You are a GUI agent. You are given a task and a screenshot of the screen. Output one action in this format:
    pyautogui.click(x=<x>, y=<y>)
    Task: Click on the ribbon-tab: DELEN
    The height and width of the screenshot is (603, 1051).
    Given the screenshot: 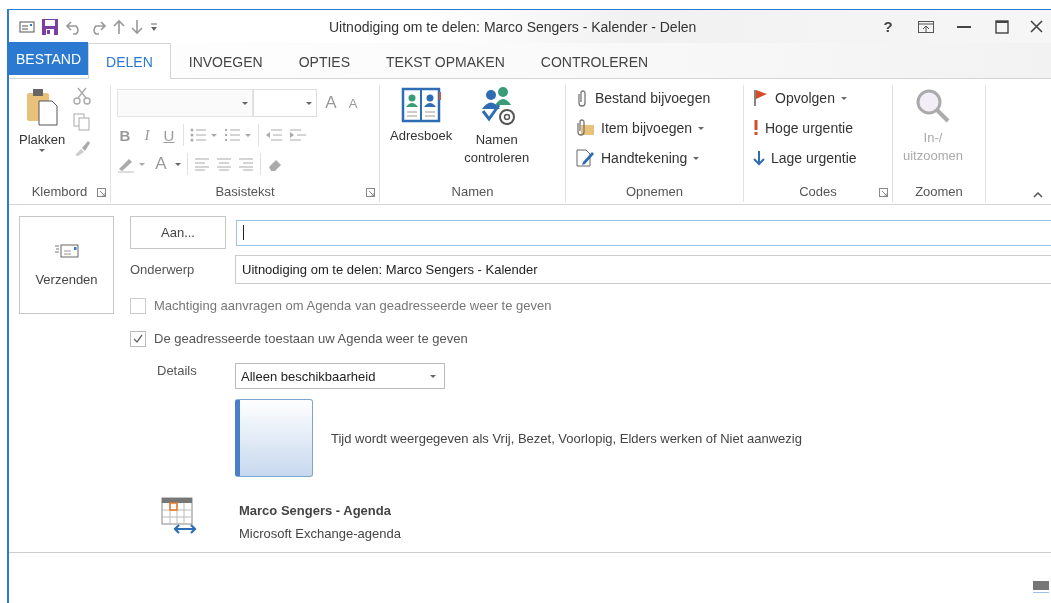 What is the action you would take?
    pyautogui.click(x=129, y=61)
    